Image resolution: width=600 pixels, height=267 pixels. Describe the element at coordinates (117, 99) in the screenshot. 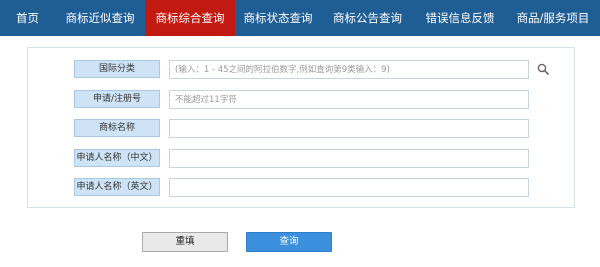

I see `label-reg-number: 申请/注册号` at that location.